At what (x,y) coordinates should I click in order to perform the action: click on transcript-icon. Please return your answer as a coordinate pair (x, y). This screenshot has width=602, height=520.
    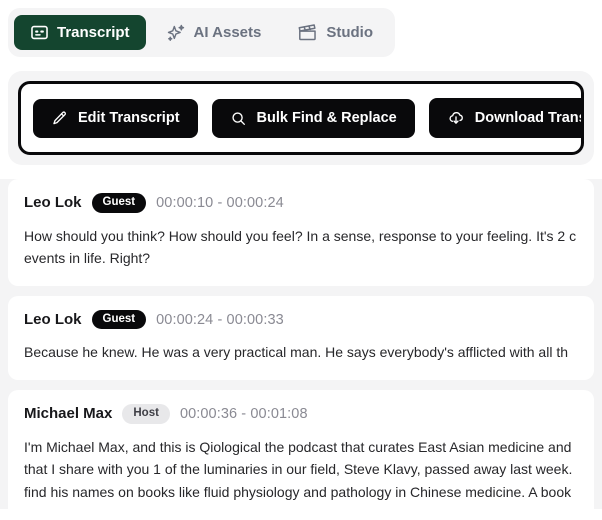
    Looking at the image, I should click on (39, 32).